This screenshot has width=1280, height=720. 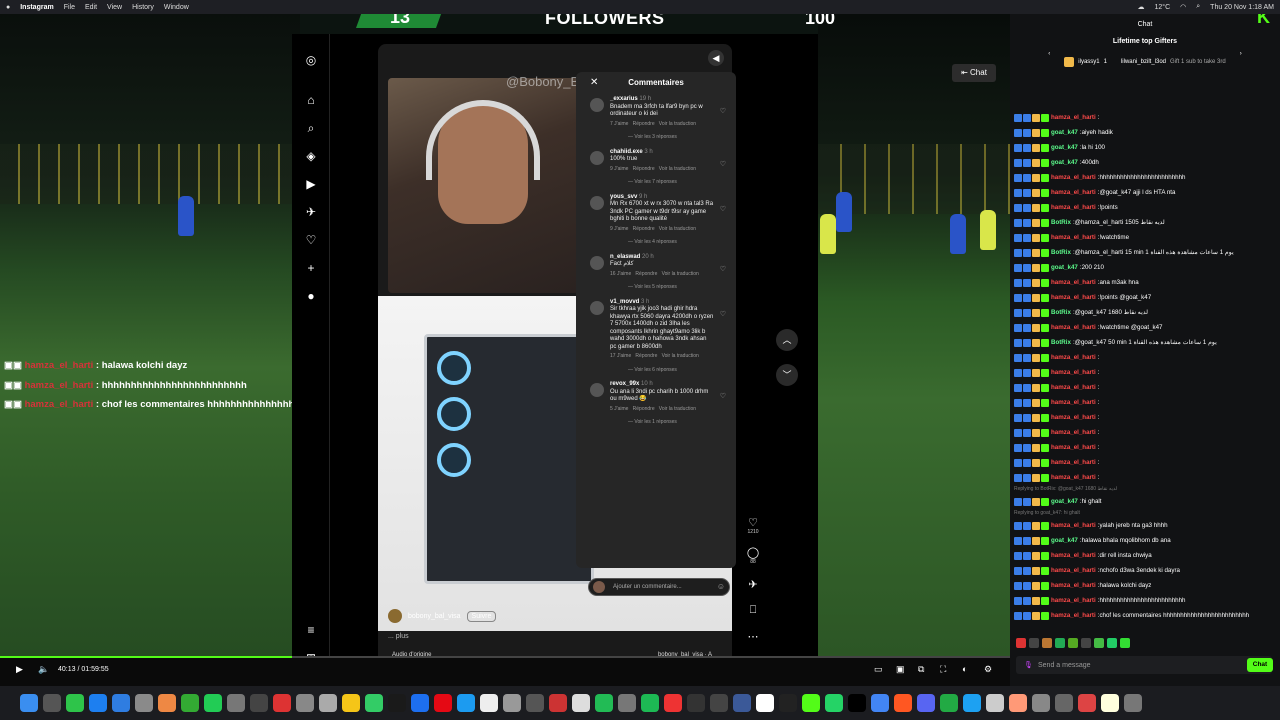 I want to click on author-avatar, so click(x=395, y=616).